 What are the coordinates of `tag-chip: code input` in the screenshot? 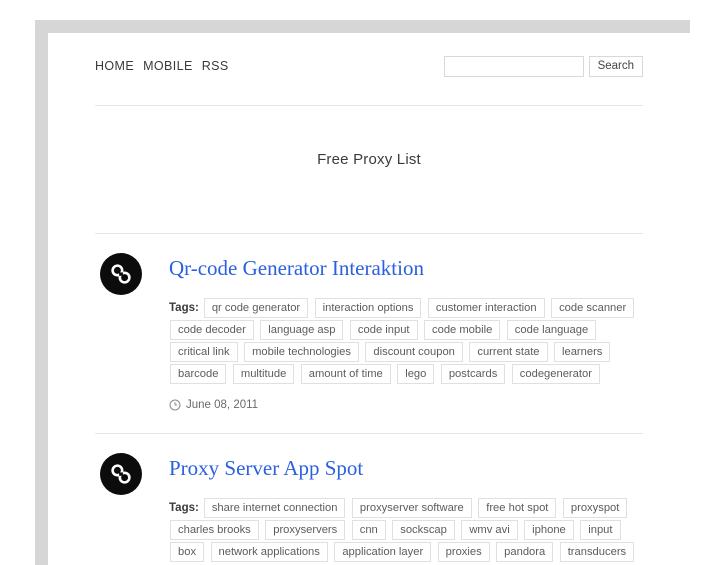 It's located at (383, 330).